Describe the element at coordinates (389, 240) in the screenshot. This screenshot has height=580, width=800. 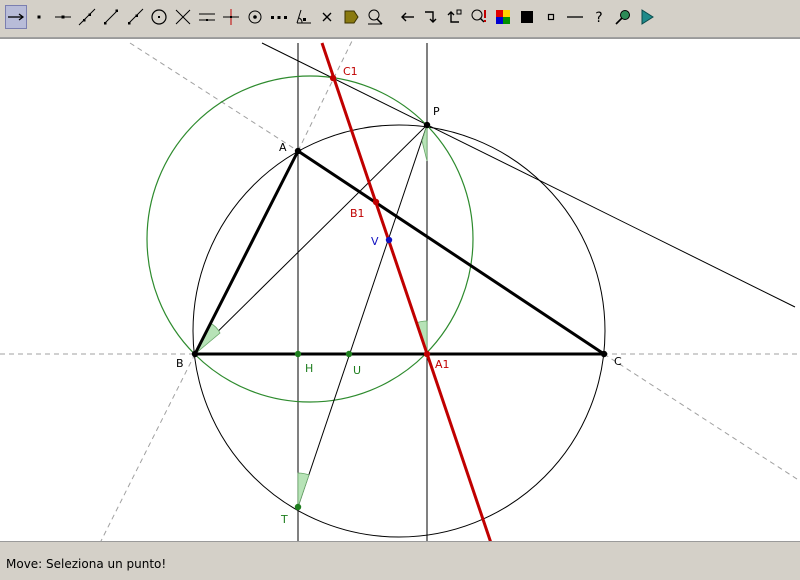
I see `point-v` at that location.